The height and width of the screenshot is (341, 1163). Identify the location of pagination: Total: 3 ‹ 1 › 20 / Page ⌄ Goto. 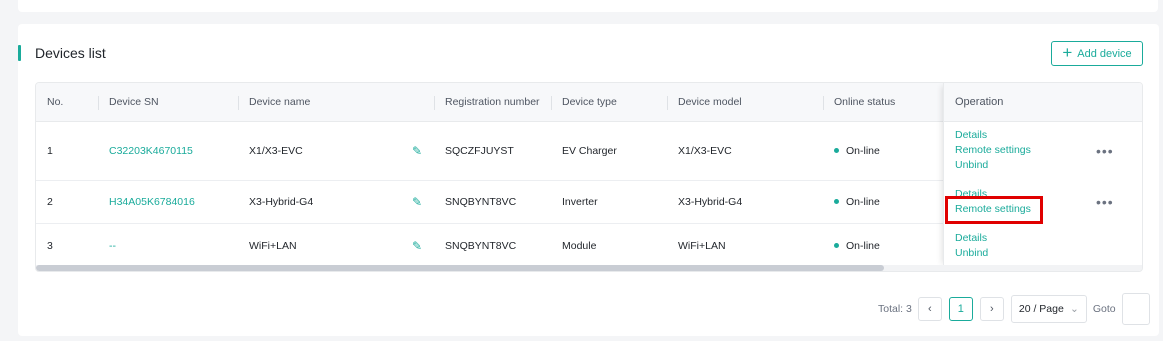
(1014, 309).